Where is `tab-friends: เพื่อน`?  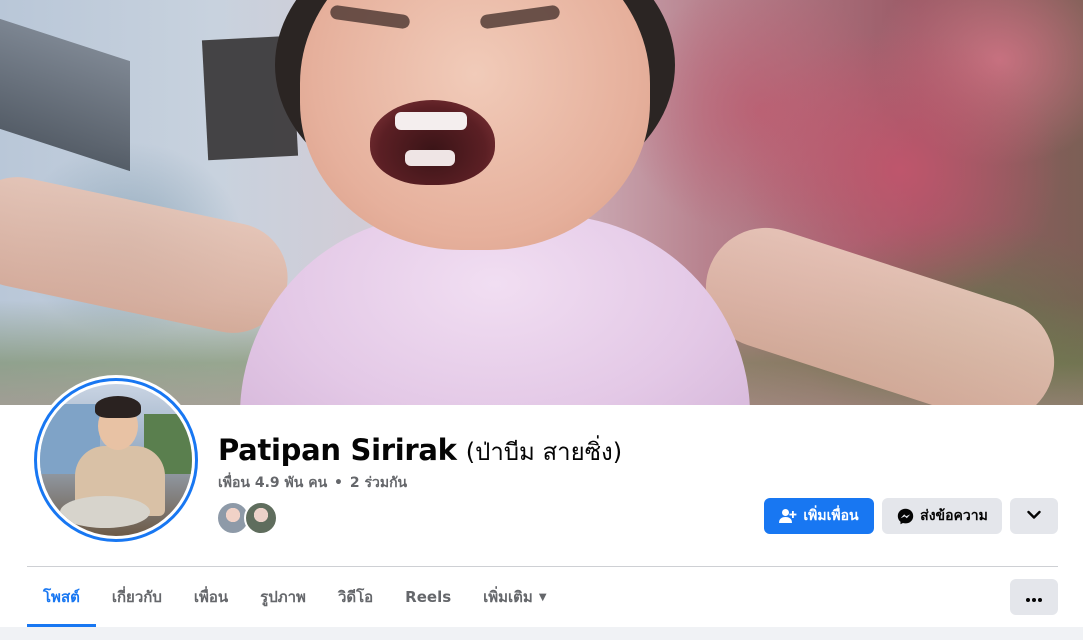 tab-friends: เพื่อน is located at coordinates (211, 597).